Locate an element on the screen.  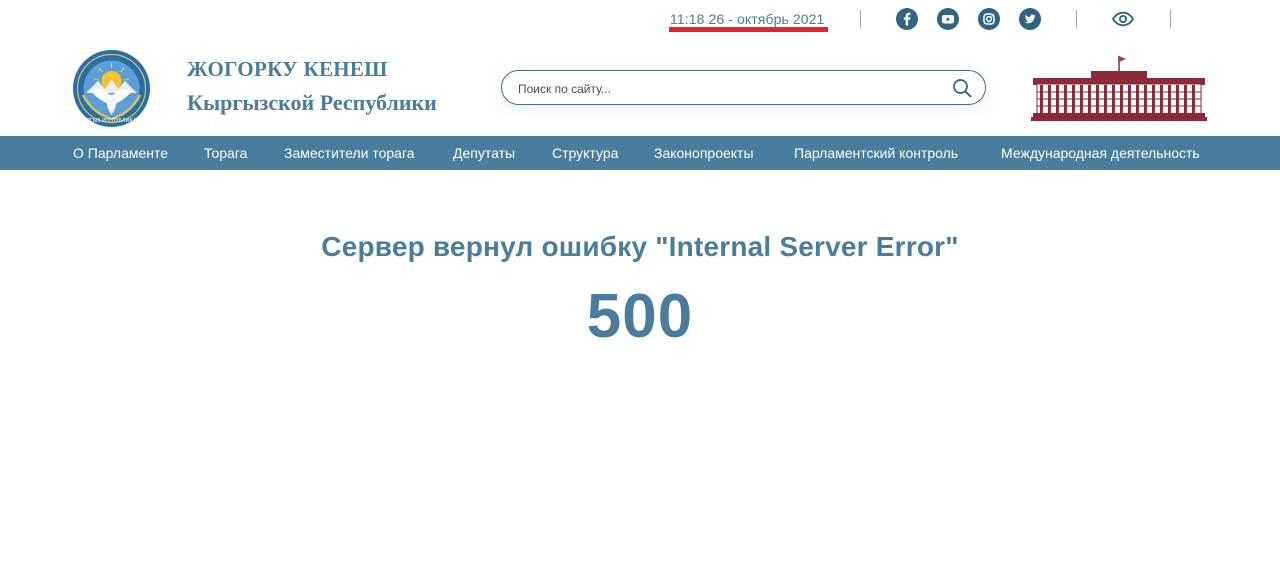
nav-item-structure: Структура is located at coordinates (585, 153).